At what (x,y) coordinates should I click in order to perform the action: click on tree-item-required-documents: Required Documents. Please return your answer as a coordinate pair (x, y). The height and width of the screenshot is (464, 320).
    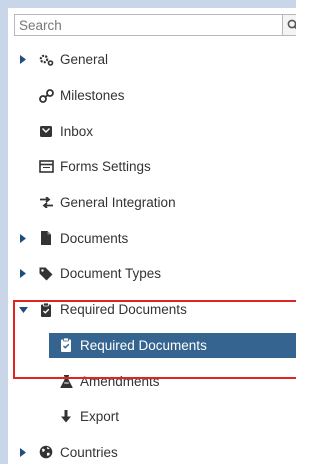
    Looking at the image, I should click on (152, 310).